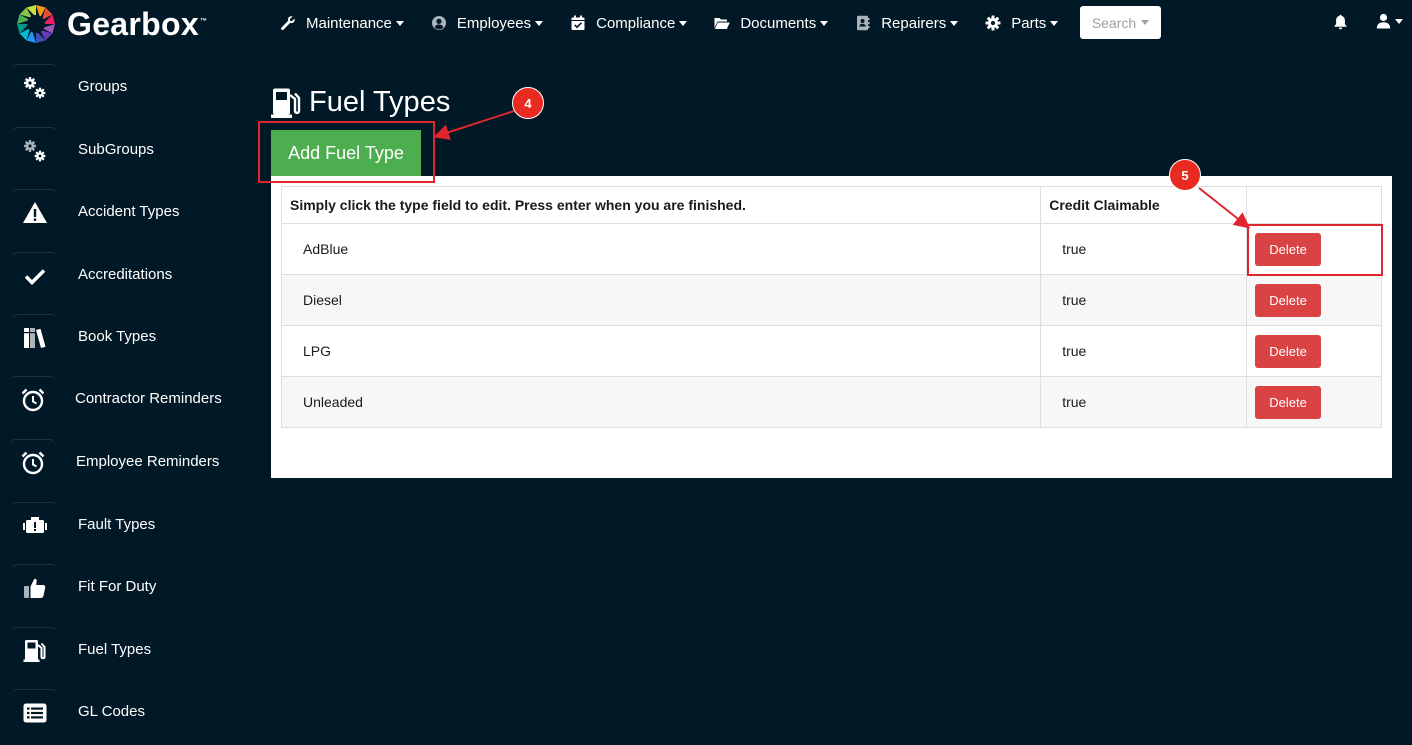 The image size is (1412, 745). I want to click on sidebar-item-label: Groups, so click(103, 86).